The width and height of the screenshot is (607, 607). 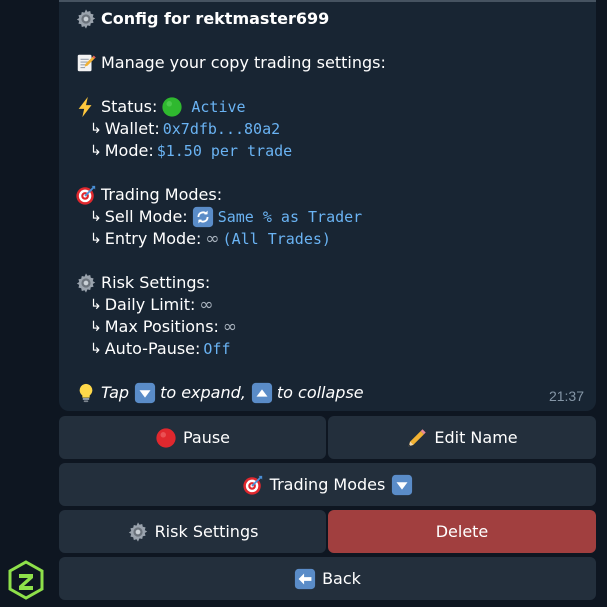 What do you see at coordinates (566, 396) in the screenshot?
I see `message-timestamp: 21:37` at bounding box center [566, 396].